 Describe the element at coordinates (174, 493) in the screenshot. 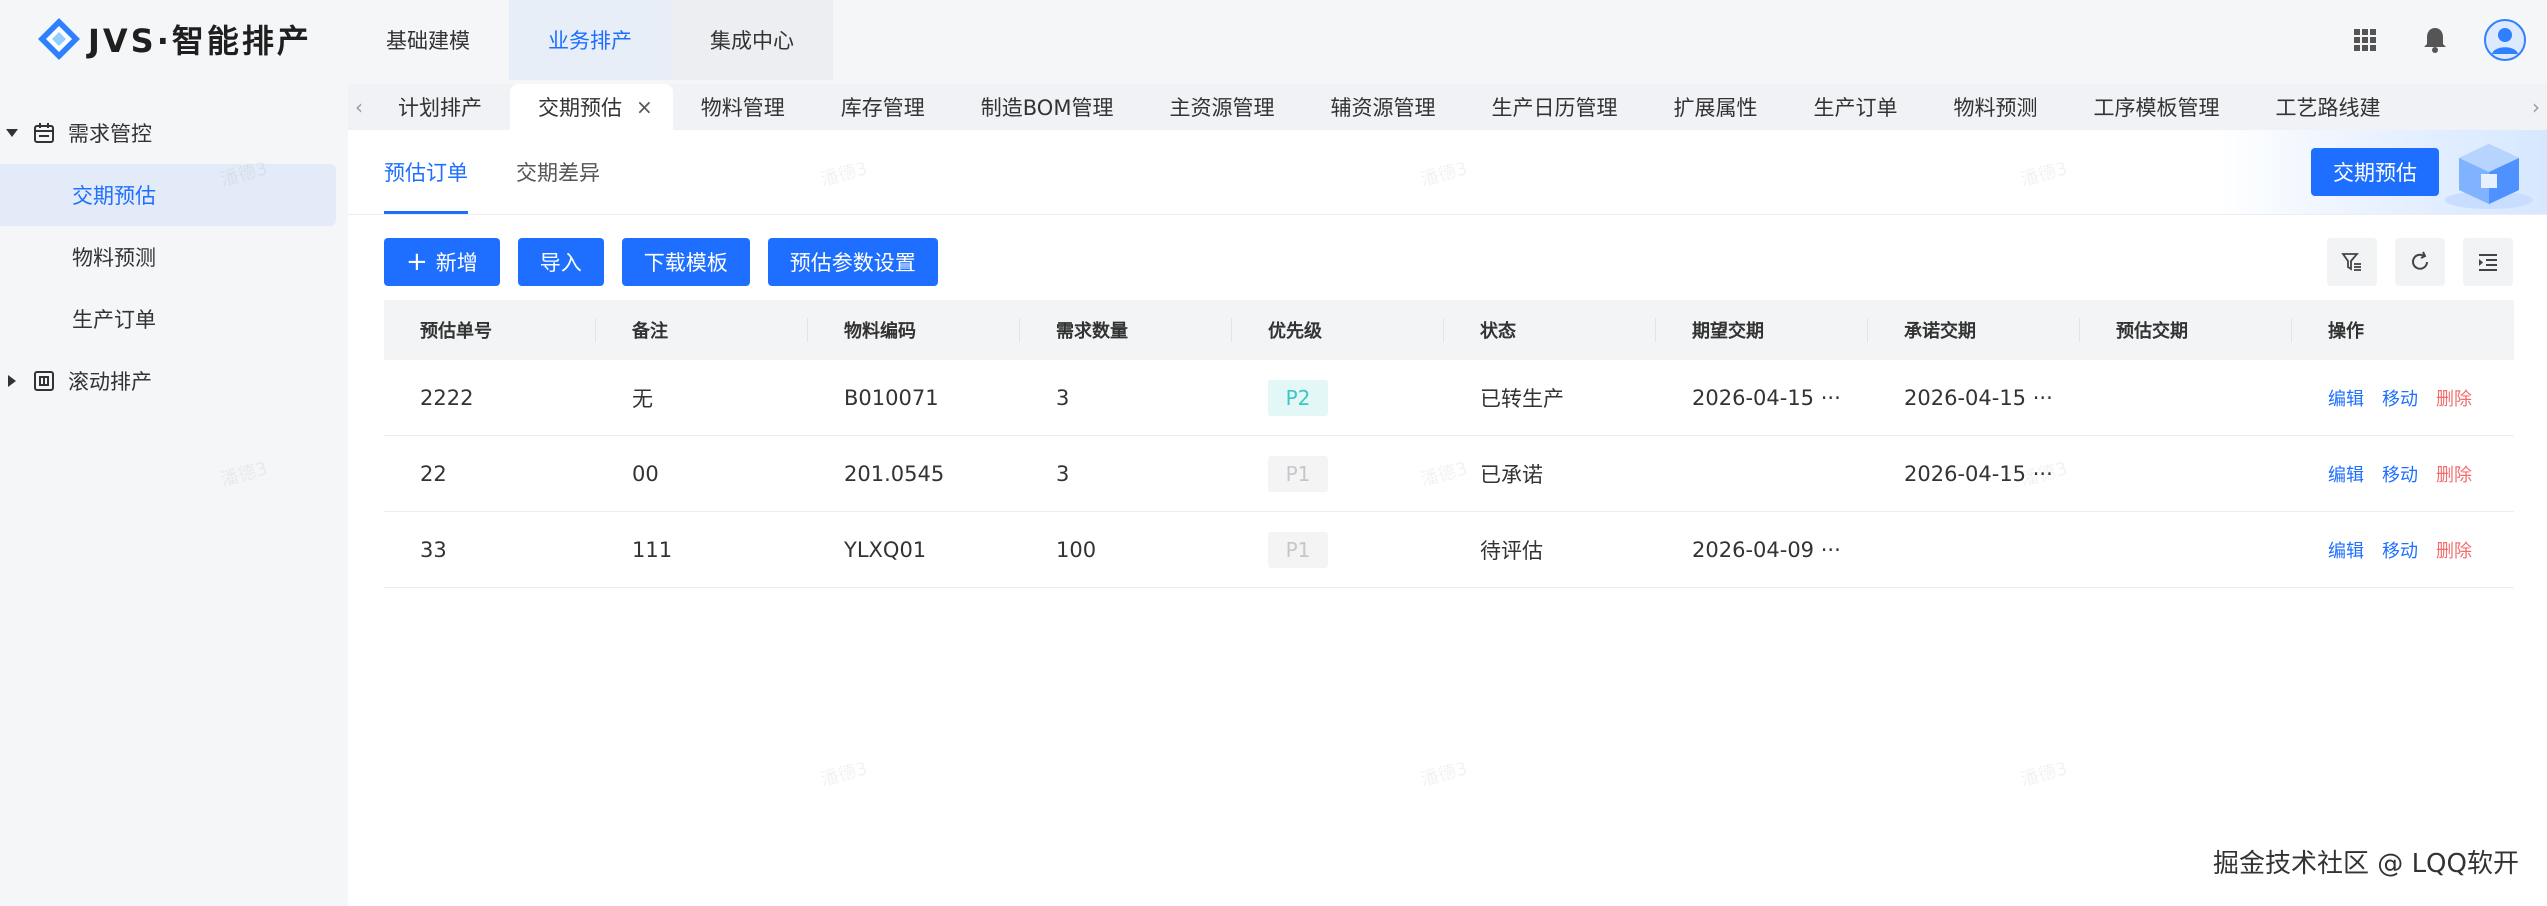

I see `sidebar: 需求管控 交期预估 物料预测 生产订单 滚动排产` at that location.